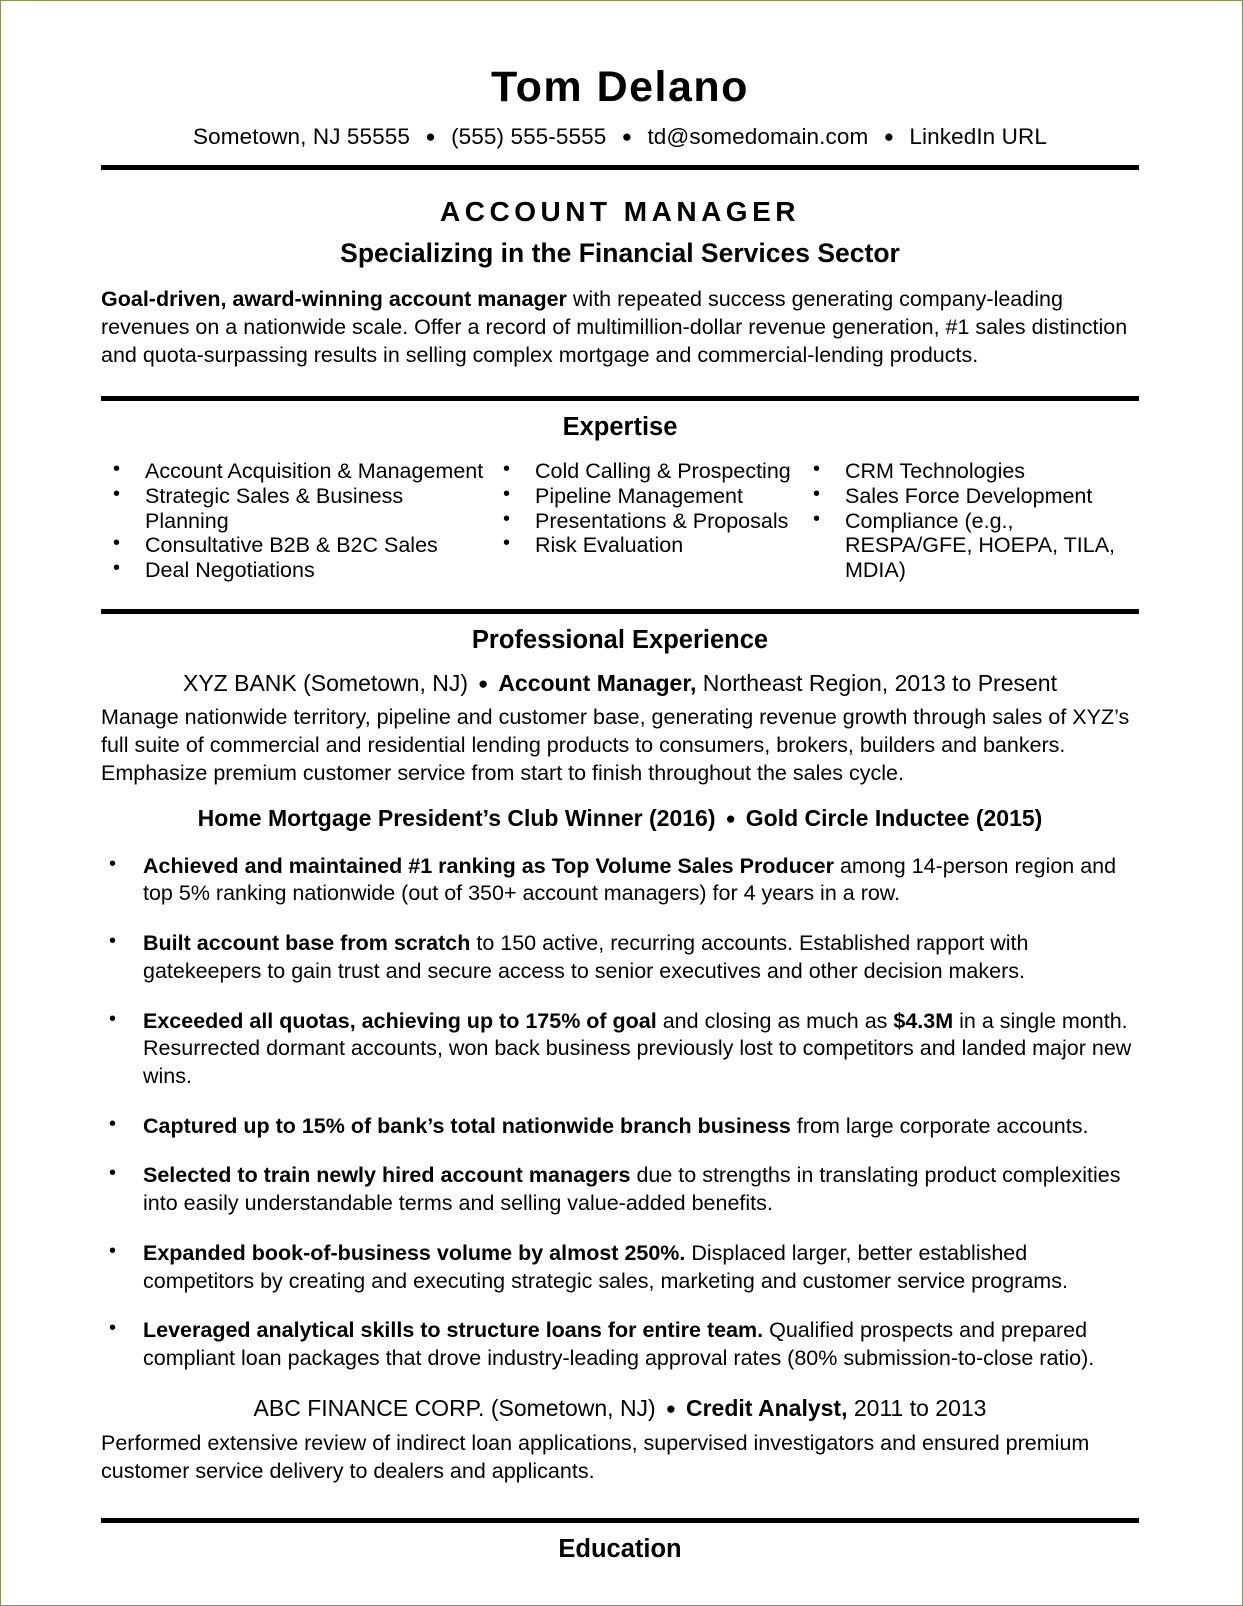 This screenshot has height=1606, width=1243. What do you see at coordinates (326, 683) in the screenshot?
I see `job1-company: XYZ BANK (Sometown, NJ)` at bounding box center [326, 683].